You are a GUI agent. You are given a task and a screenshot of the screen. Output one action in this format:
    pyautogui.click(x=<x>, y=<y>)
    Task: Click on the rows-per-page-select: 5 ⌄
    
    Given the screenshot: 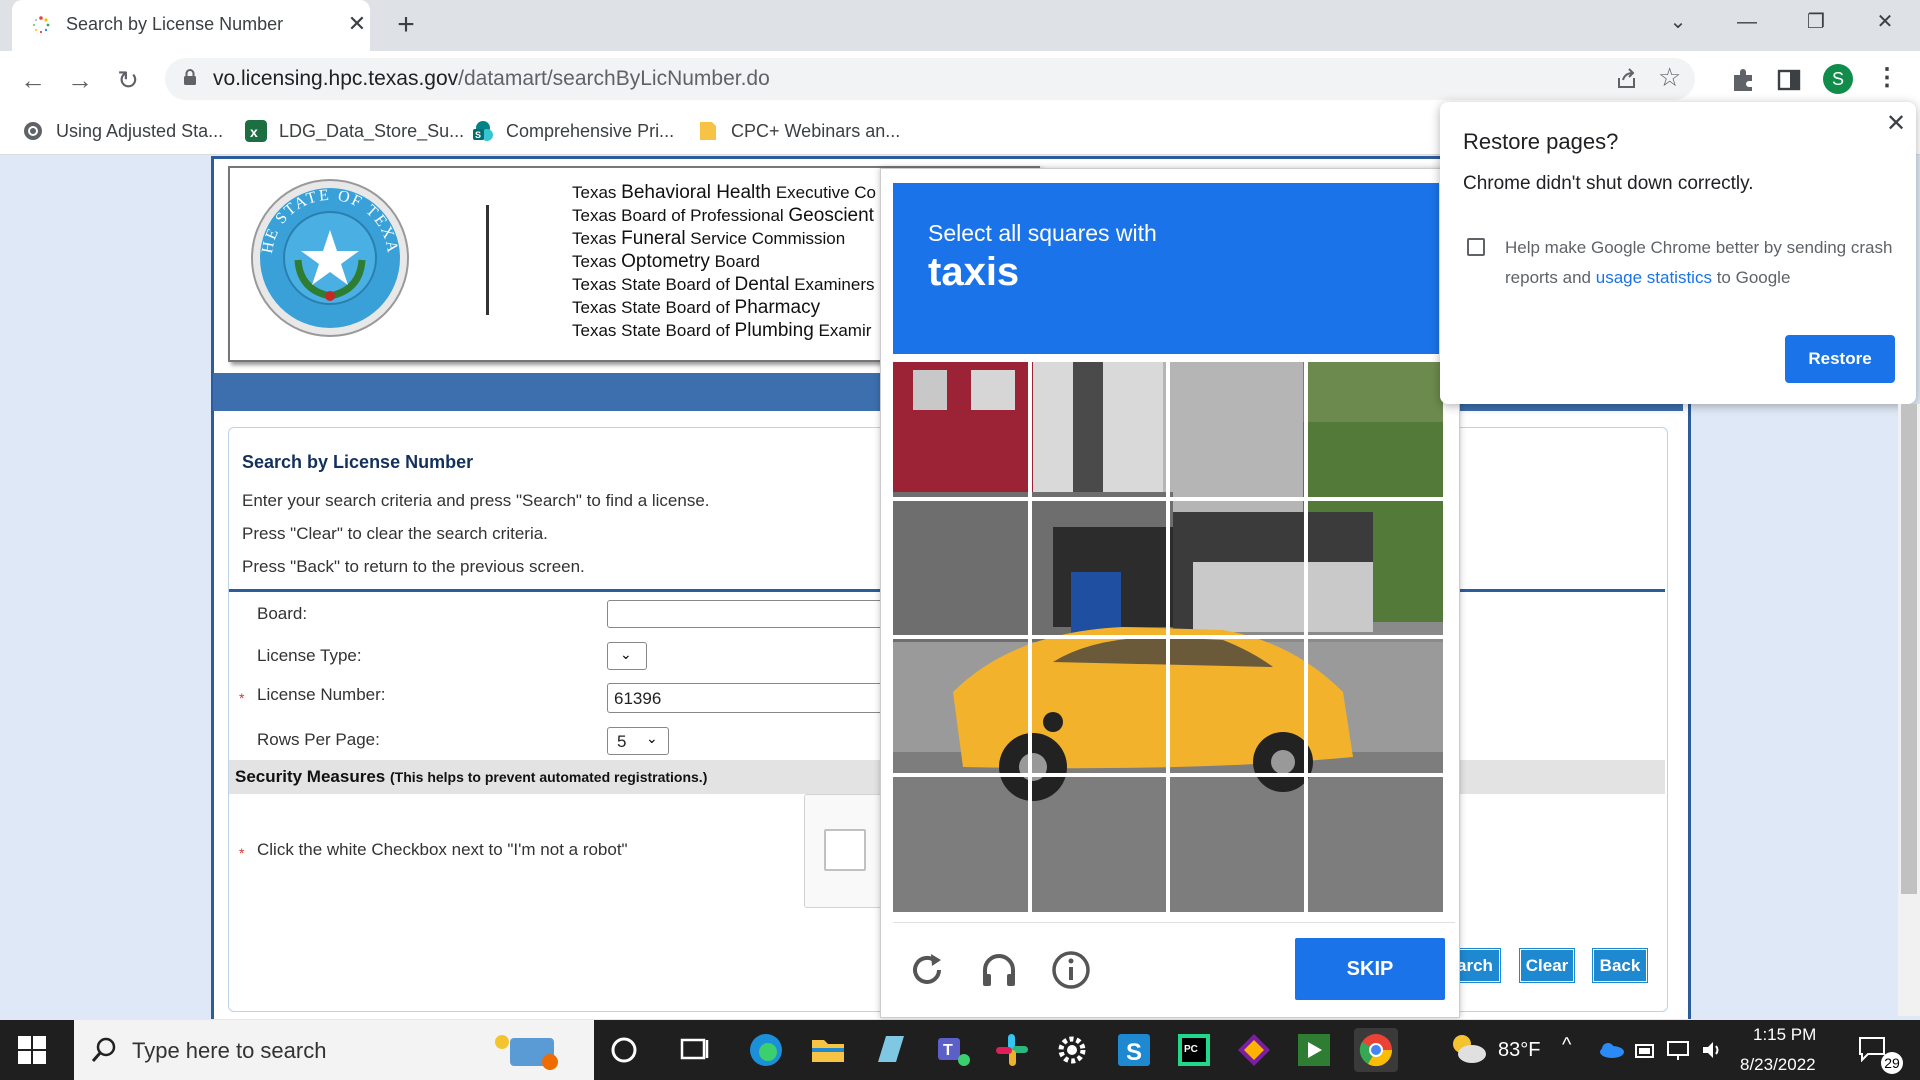 What is the action you would take?
    pyautogui.click(x=638, y=741)
    